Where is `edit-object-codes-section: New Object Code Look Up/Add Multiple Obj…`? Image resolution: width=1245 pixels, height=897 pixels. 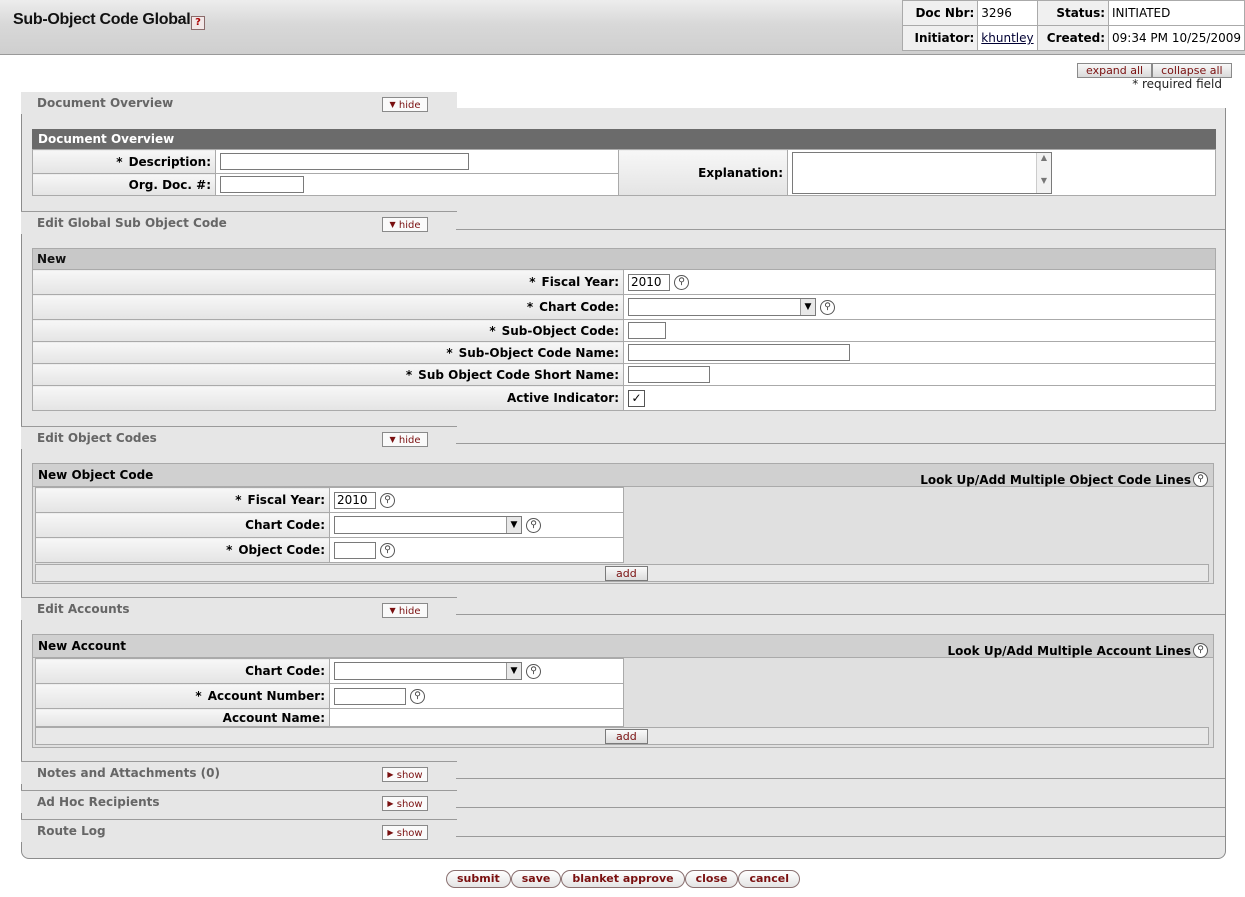 edit-object-codes-section: New Object Code Look Up/Add Multiple Obj… is located at coordinates (623, 523).